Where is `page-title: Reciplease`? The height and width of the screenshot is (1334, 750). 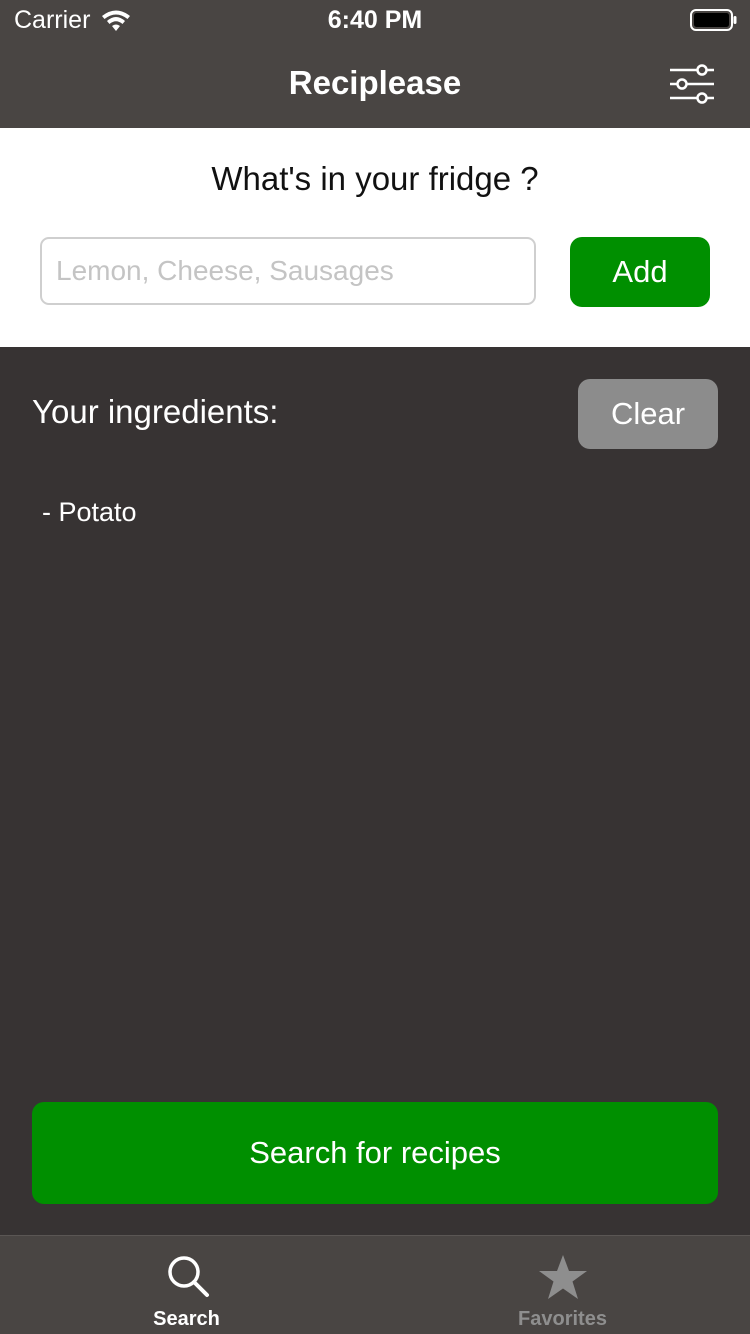
page-title: Reciplease is located at coordinates (375, 82).